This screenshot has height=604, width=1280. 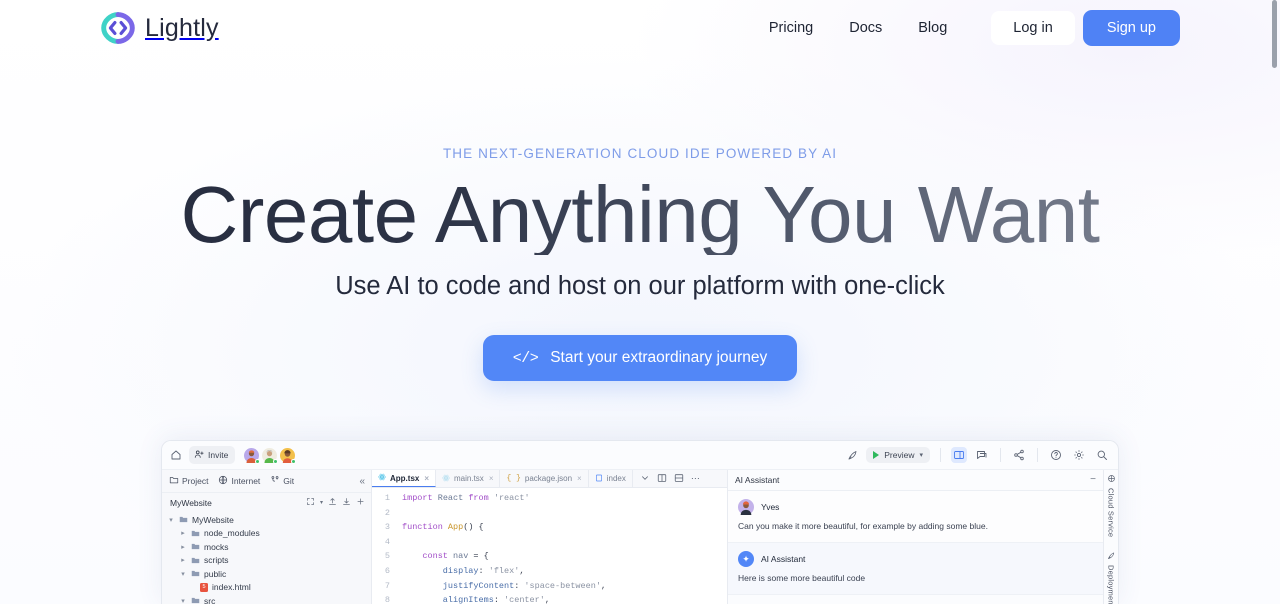 I want to click on share-icon, so click(x=1019, y=455).